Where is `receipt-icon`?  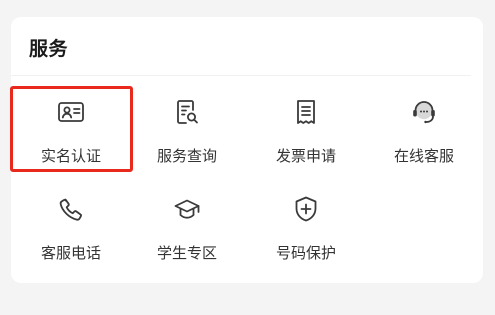
receipt-icon is located at coordinates (306, 112).